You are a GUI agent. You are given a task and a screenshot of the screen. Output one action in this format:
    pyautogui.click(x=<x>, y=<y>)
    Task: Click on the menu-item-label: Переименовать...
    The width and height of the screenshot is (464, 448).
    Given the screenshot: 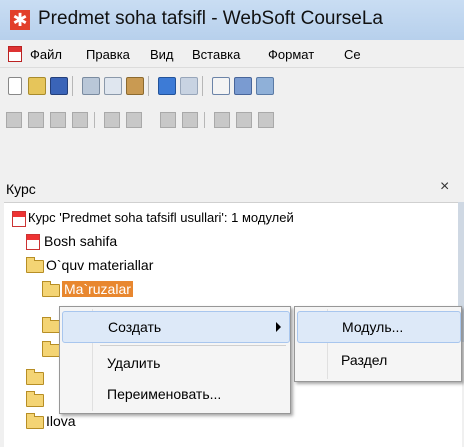 What is the action you would take?
    pyautogui.click(x=164, y=394)
    